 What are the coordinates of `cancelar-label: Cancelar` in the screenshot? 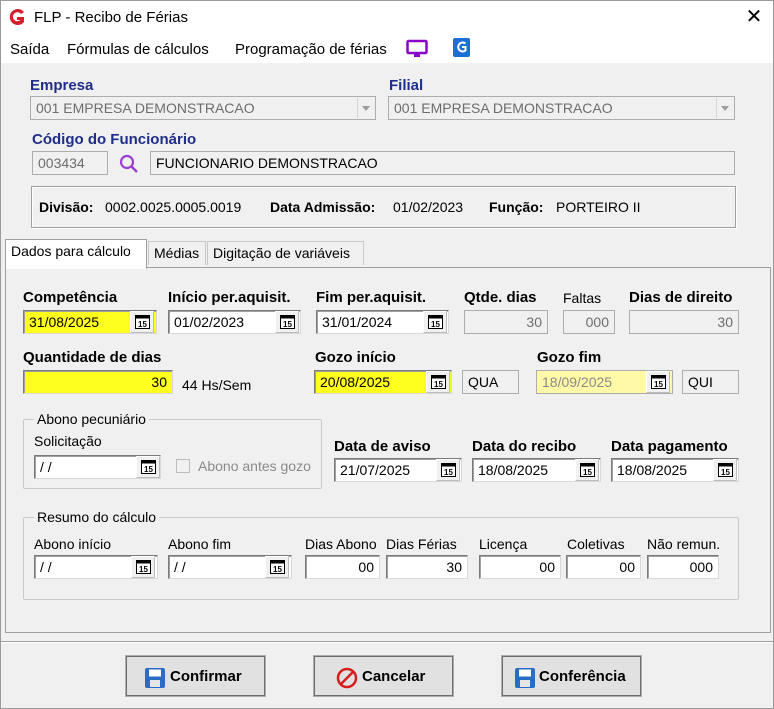 It's located at (394, 676).